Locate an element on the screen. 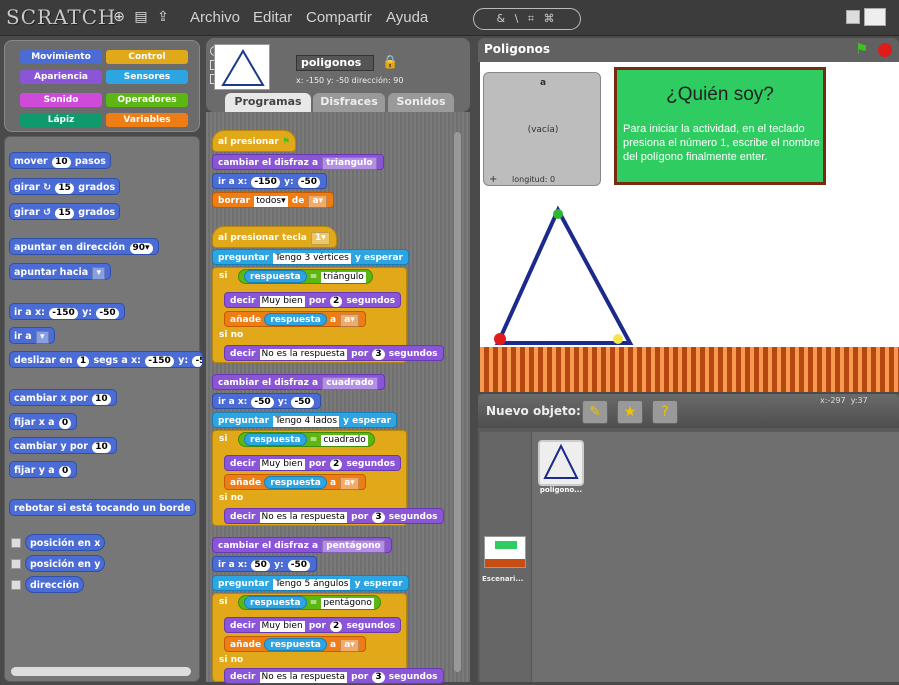 This screenshot has height=685, width=899. normal-stage-icon is located at coordinates (875, 17).